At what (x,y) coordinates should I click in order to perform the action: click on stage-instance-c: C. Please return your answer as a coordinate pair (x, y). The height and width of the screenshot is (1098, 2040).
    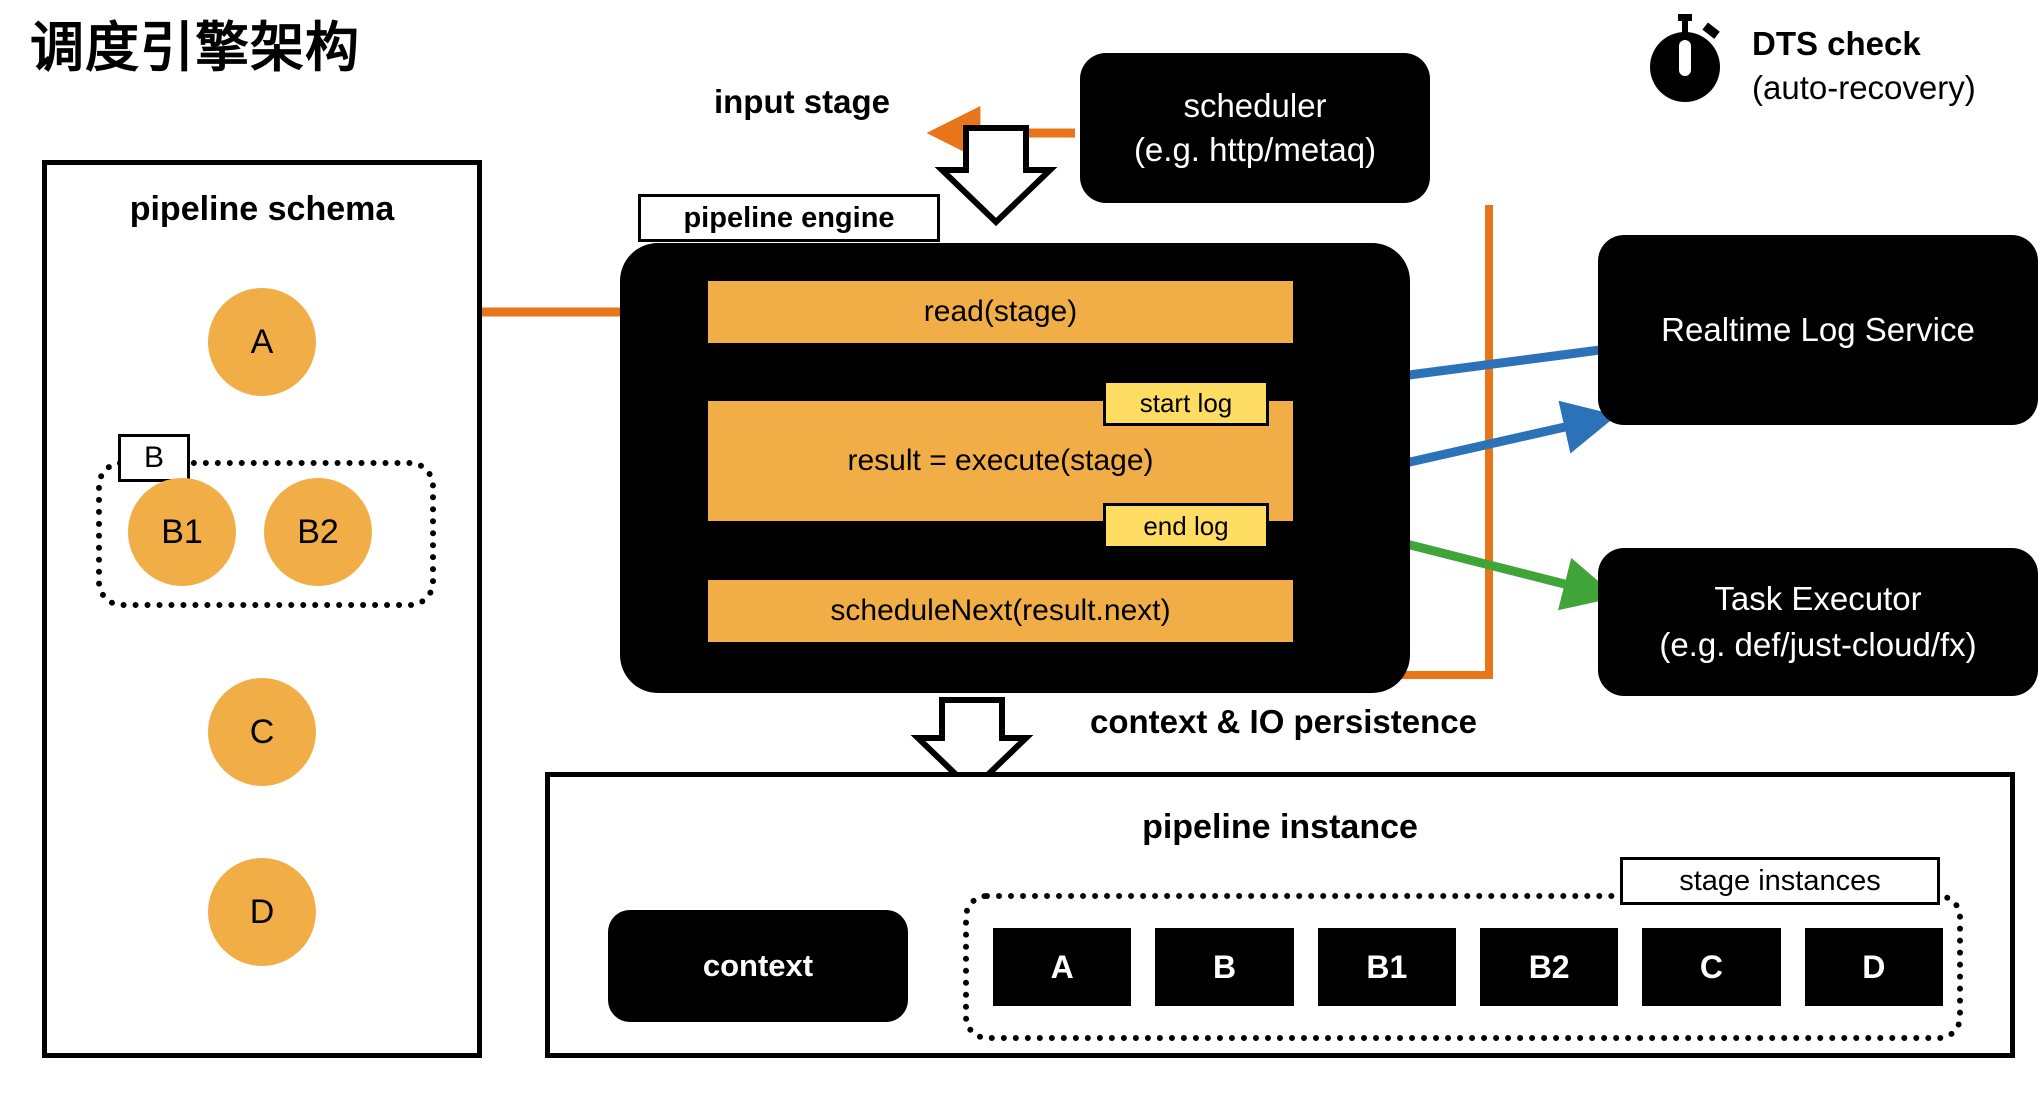
    Looking at the image, I should click on (1711, 967).